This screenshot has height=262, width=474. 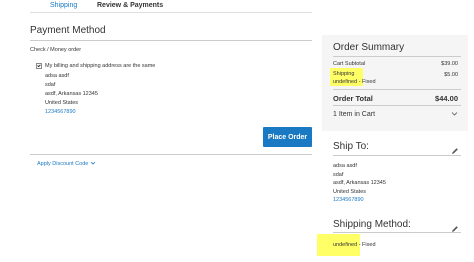 What do you see at coordinates (50, 85) in the screenshot?
I see `billing-street: sdaf` at bounding box center [50, 85].